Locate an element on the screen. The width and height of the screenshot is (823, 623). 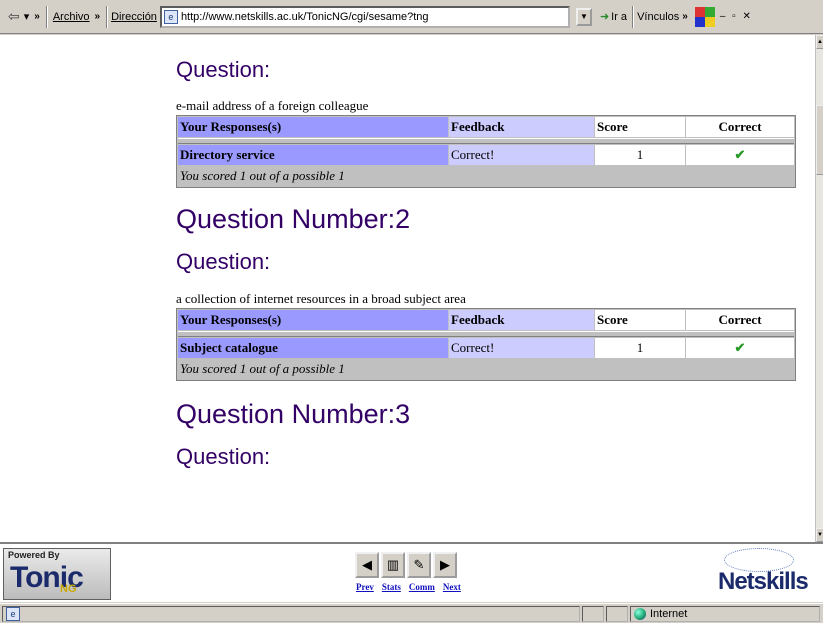
table-row: Directory service Correct! 1 ✔ is located at coordinates (486, 155).